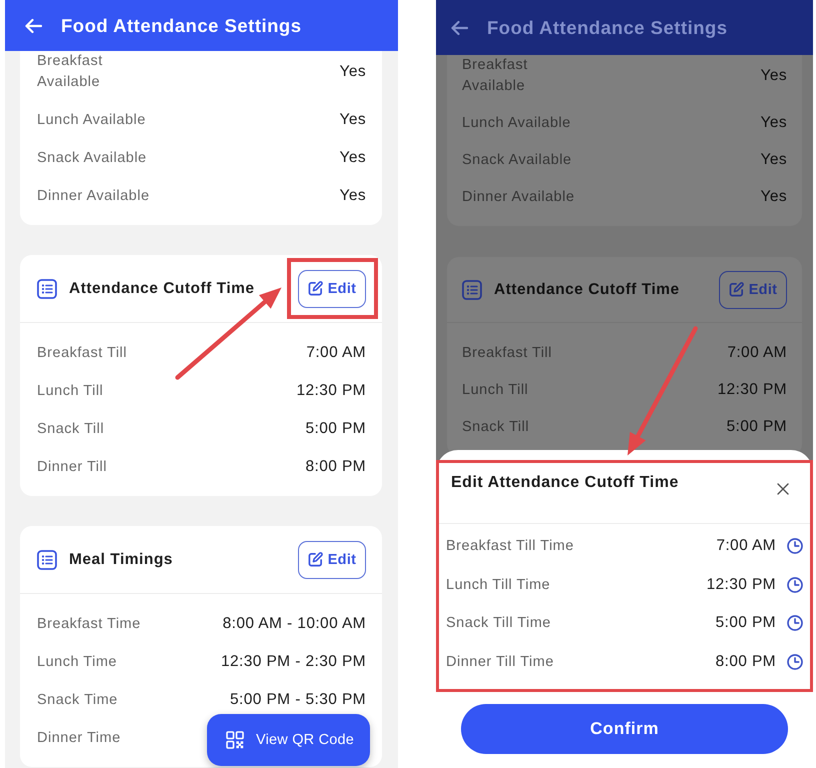 Image resolution: width=816 pixels, height=768 pixels. What do you see at coordinates (293, 662) in the screenshot?
I see `row-value: 12:30 PM - 2:30 PM` at bounding box center [293, 662].